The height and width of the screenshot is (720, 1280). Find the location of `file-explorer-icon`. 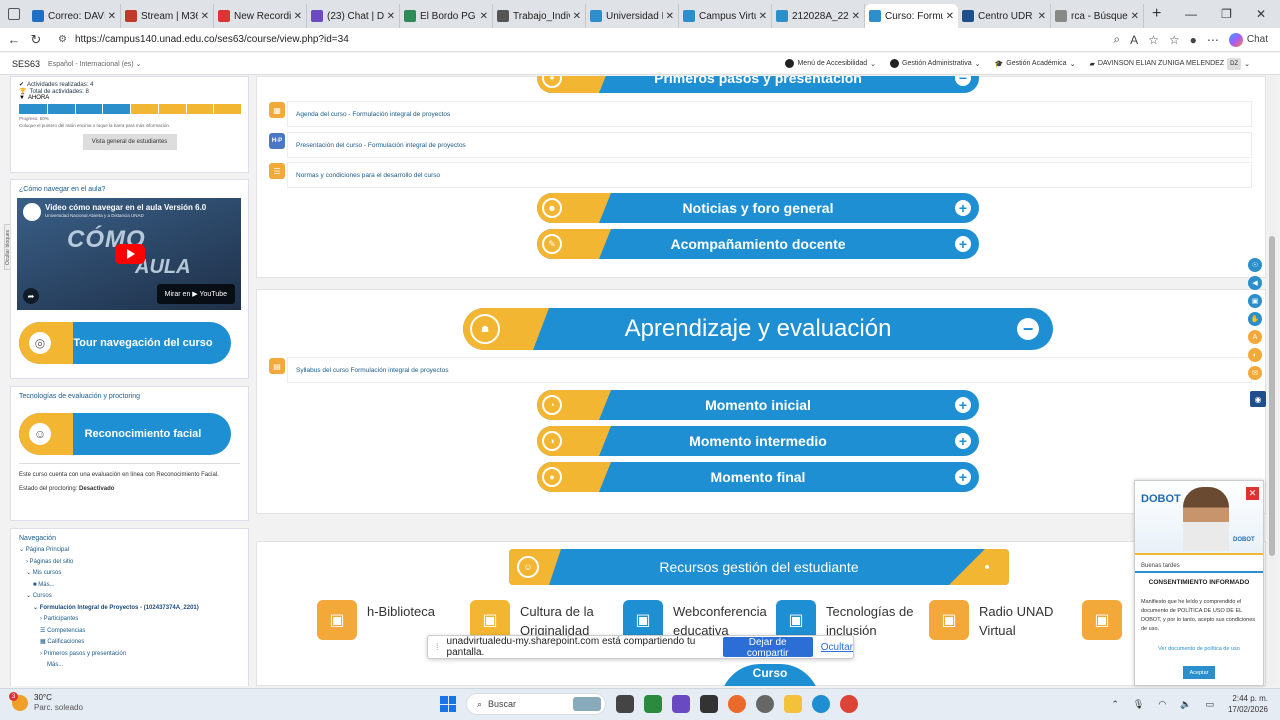

file-explorer-icon is located at coordinates (793, 704).